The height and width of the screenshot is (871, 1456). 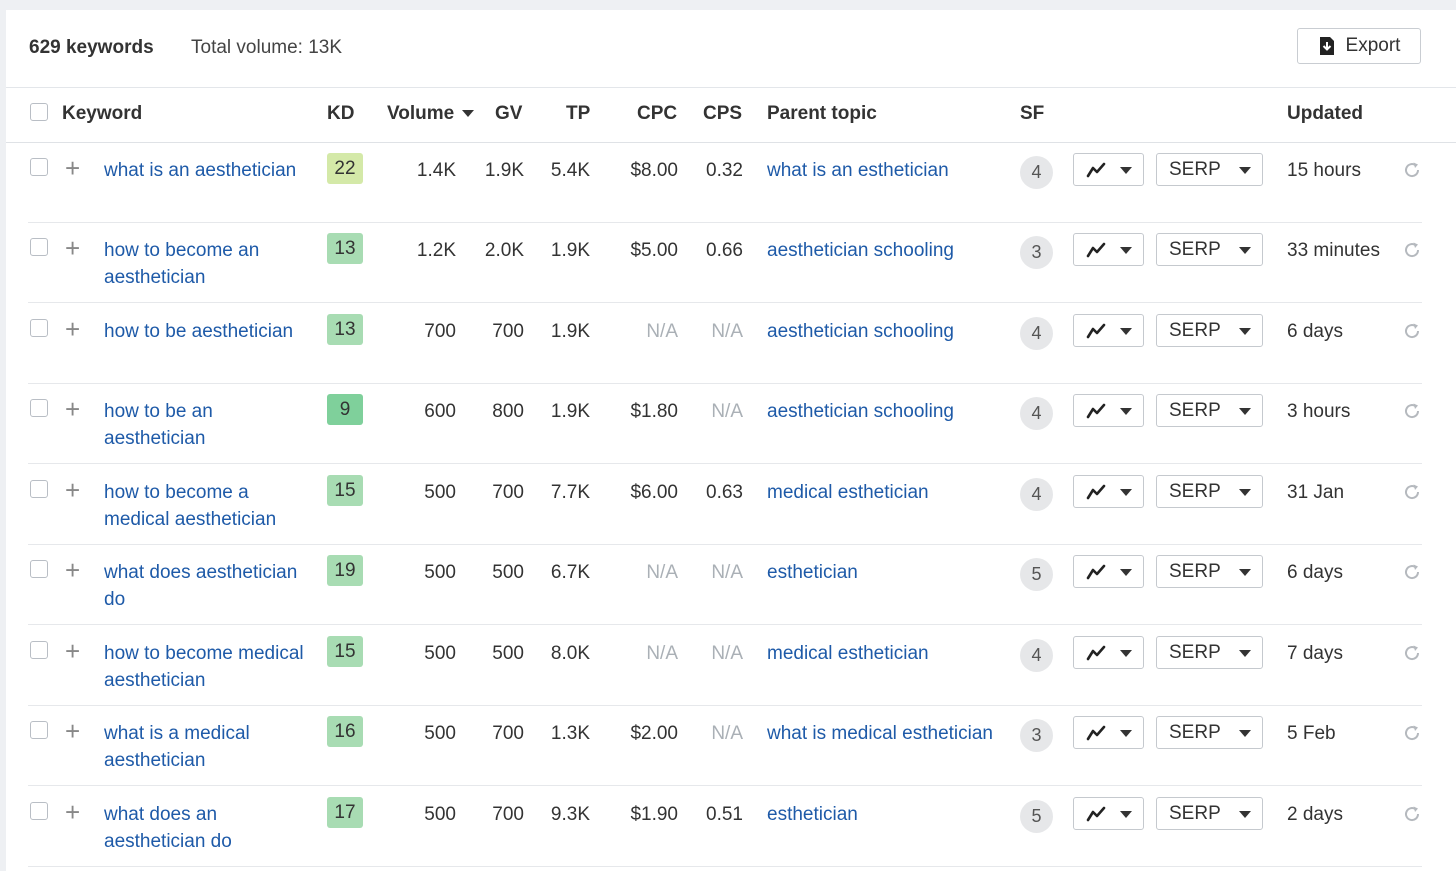 What do you see at coordinates (102, 114) in the screenshot?
I see `column-keyword: Keyword` at bounding box center [102, 114].